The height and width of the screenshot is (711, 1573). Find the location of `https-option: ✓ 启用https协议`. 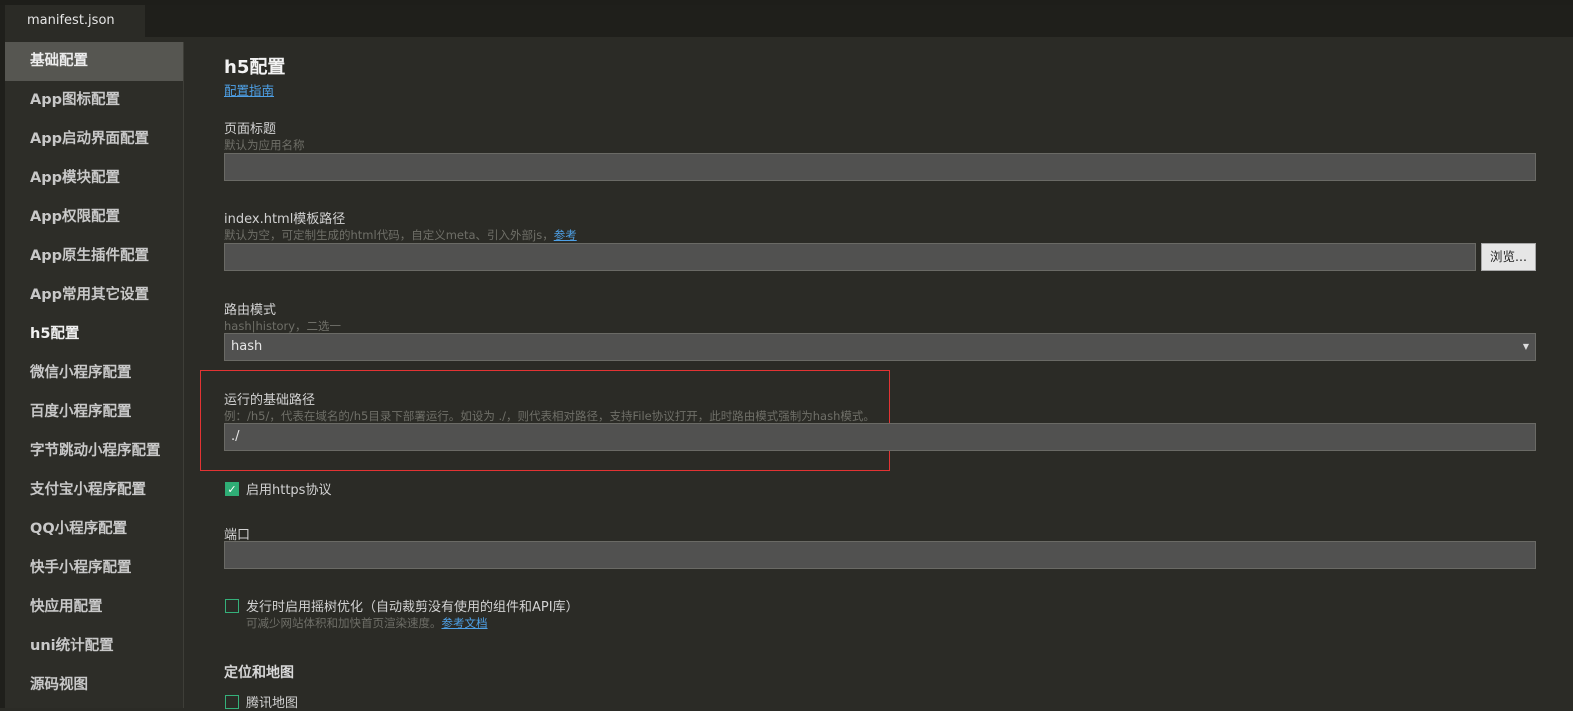

https-option: ✓ 启用https协议 is located at coordinates (278, 488).